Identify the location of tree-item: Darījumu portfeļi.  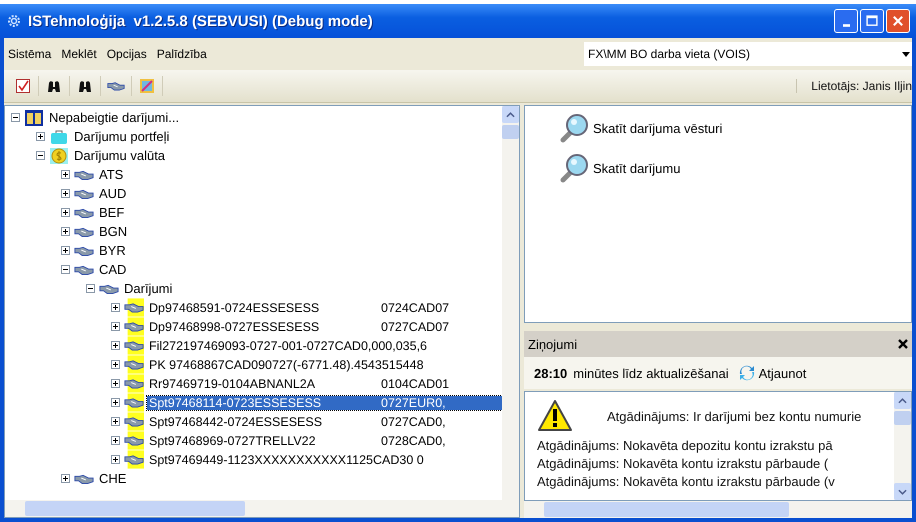
(190, 136).